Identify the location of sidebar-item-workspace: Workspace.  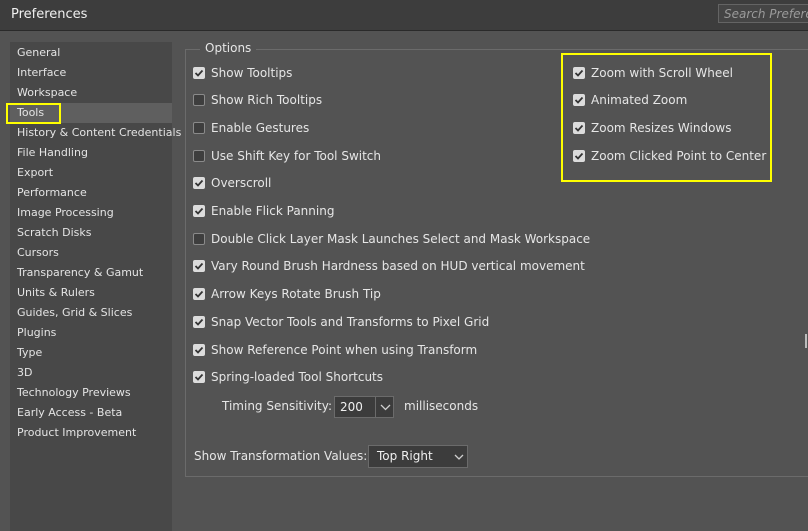
(47, 93).